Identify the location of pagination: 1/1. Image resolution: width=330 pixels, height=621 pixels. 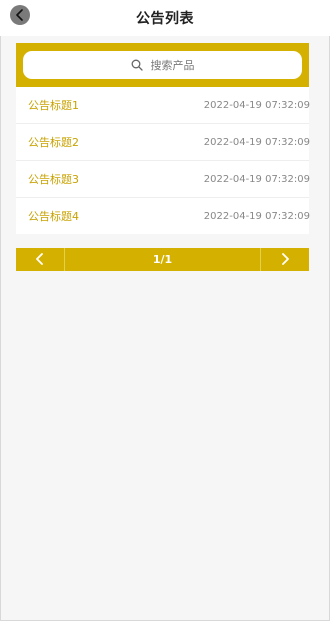
(162, 259).